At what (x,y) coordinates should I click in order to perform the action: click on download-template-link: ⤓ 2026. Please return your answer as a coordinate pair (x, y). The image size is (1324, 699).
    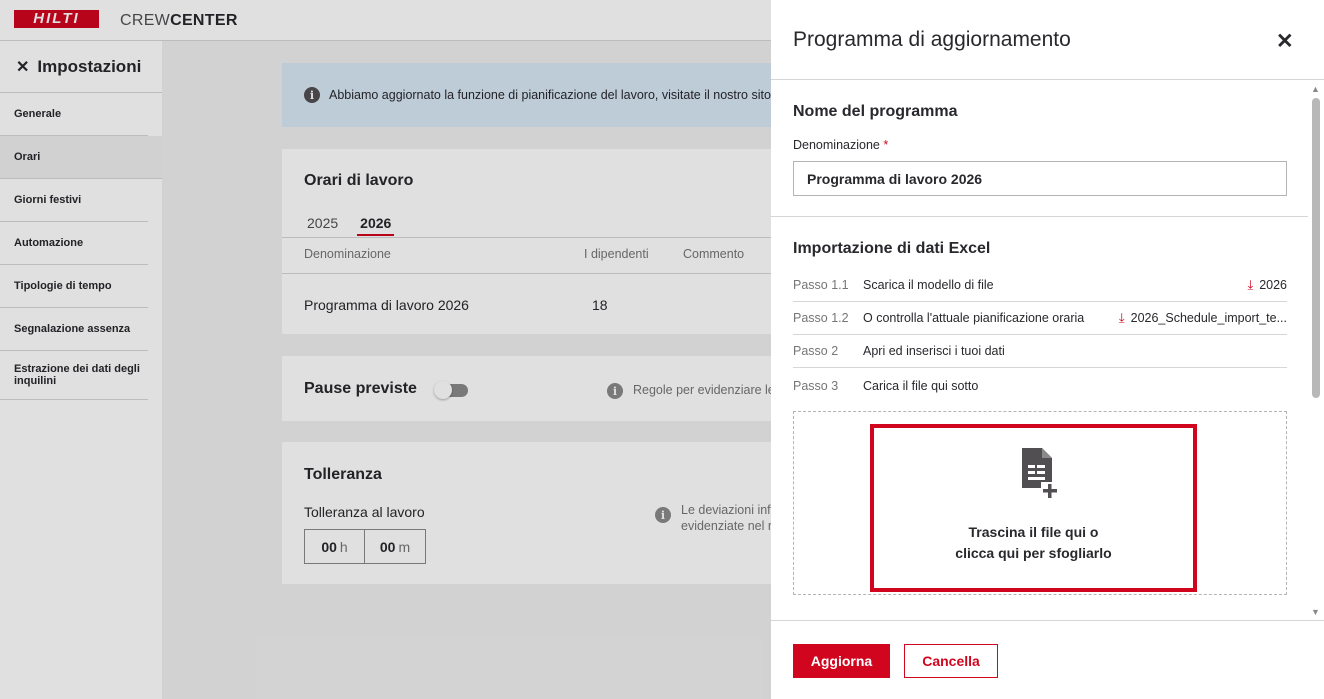
    Looking at the image, I should click on (1267, 285).